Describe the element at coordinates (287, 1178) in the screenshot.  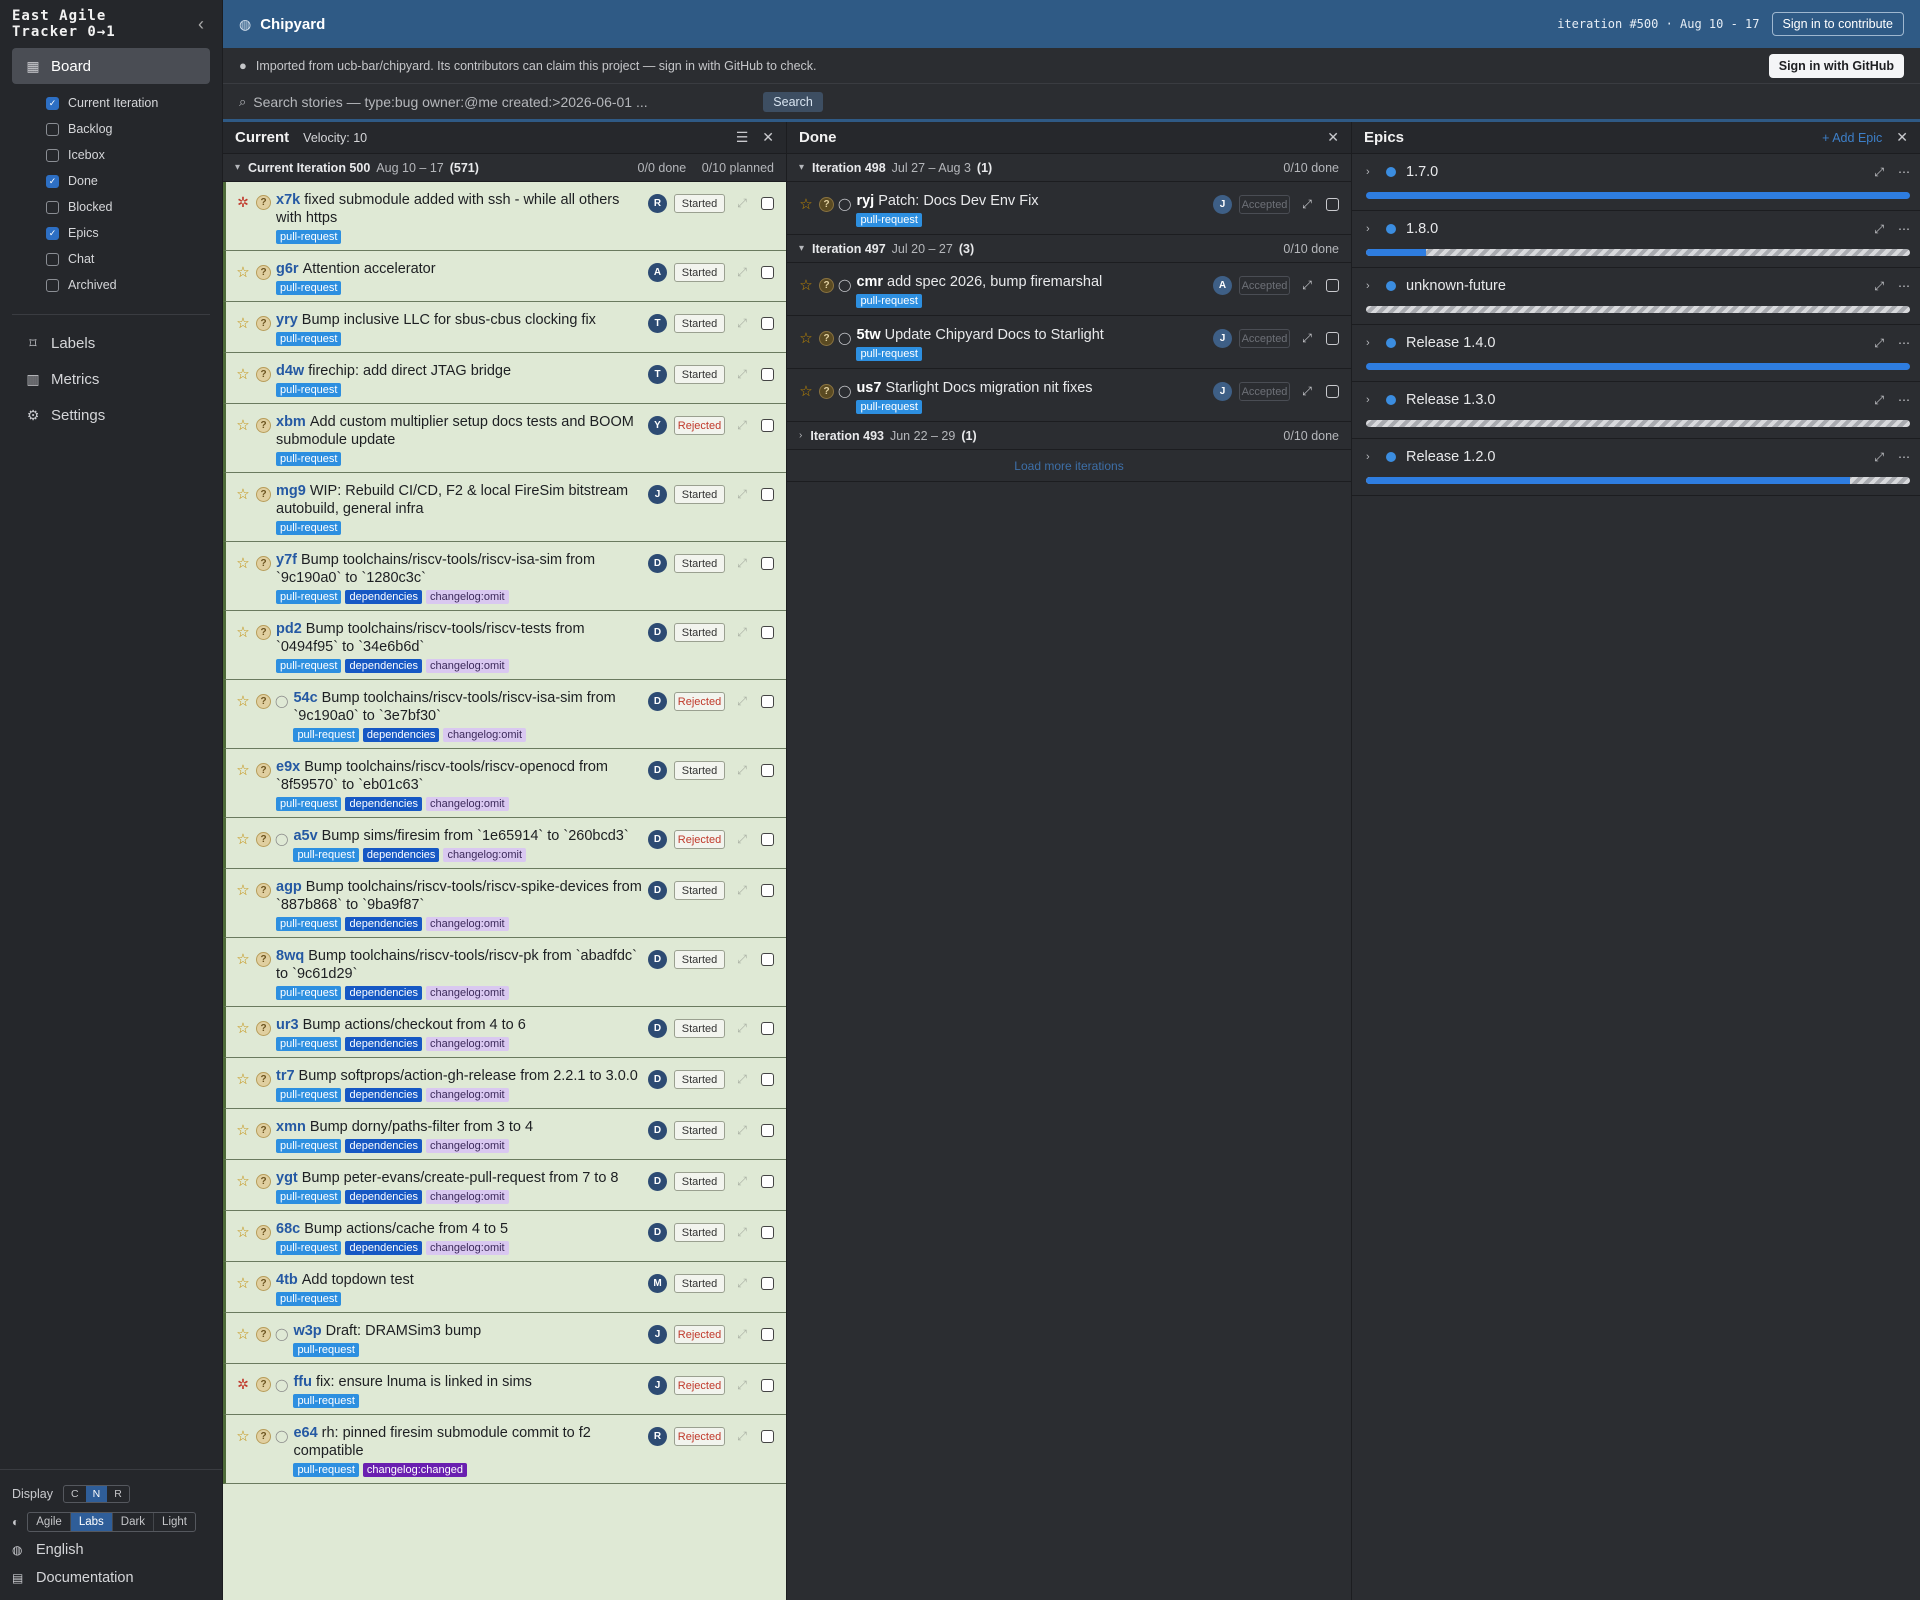
I see `story-id: ygt` at that location.